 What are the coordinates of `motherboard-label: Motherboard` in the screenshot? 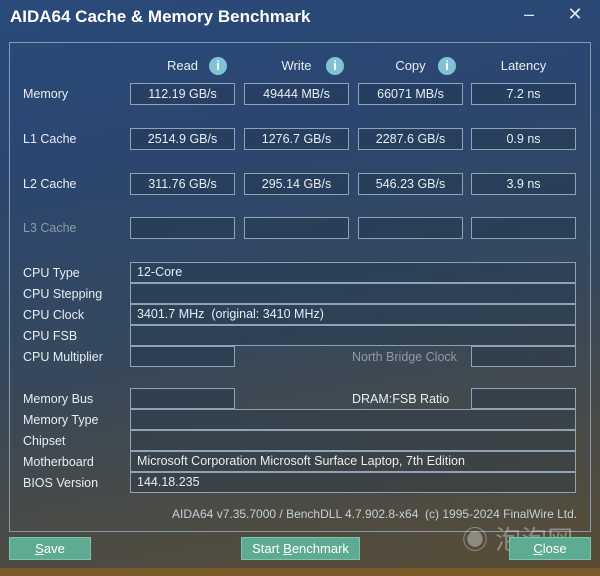 It's located at (58, 462).